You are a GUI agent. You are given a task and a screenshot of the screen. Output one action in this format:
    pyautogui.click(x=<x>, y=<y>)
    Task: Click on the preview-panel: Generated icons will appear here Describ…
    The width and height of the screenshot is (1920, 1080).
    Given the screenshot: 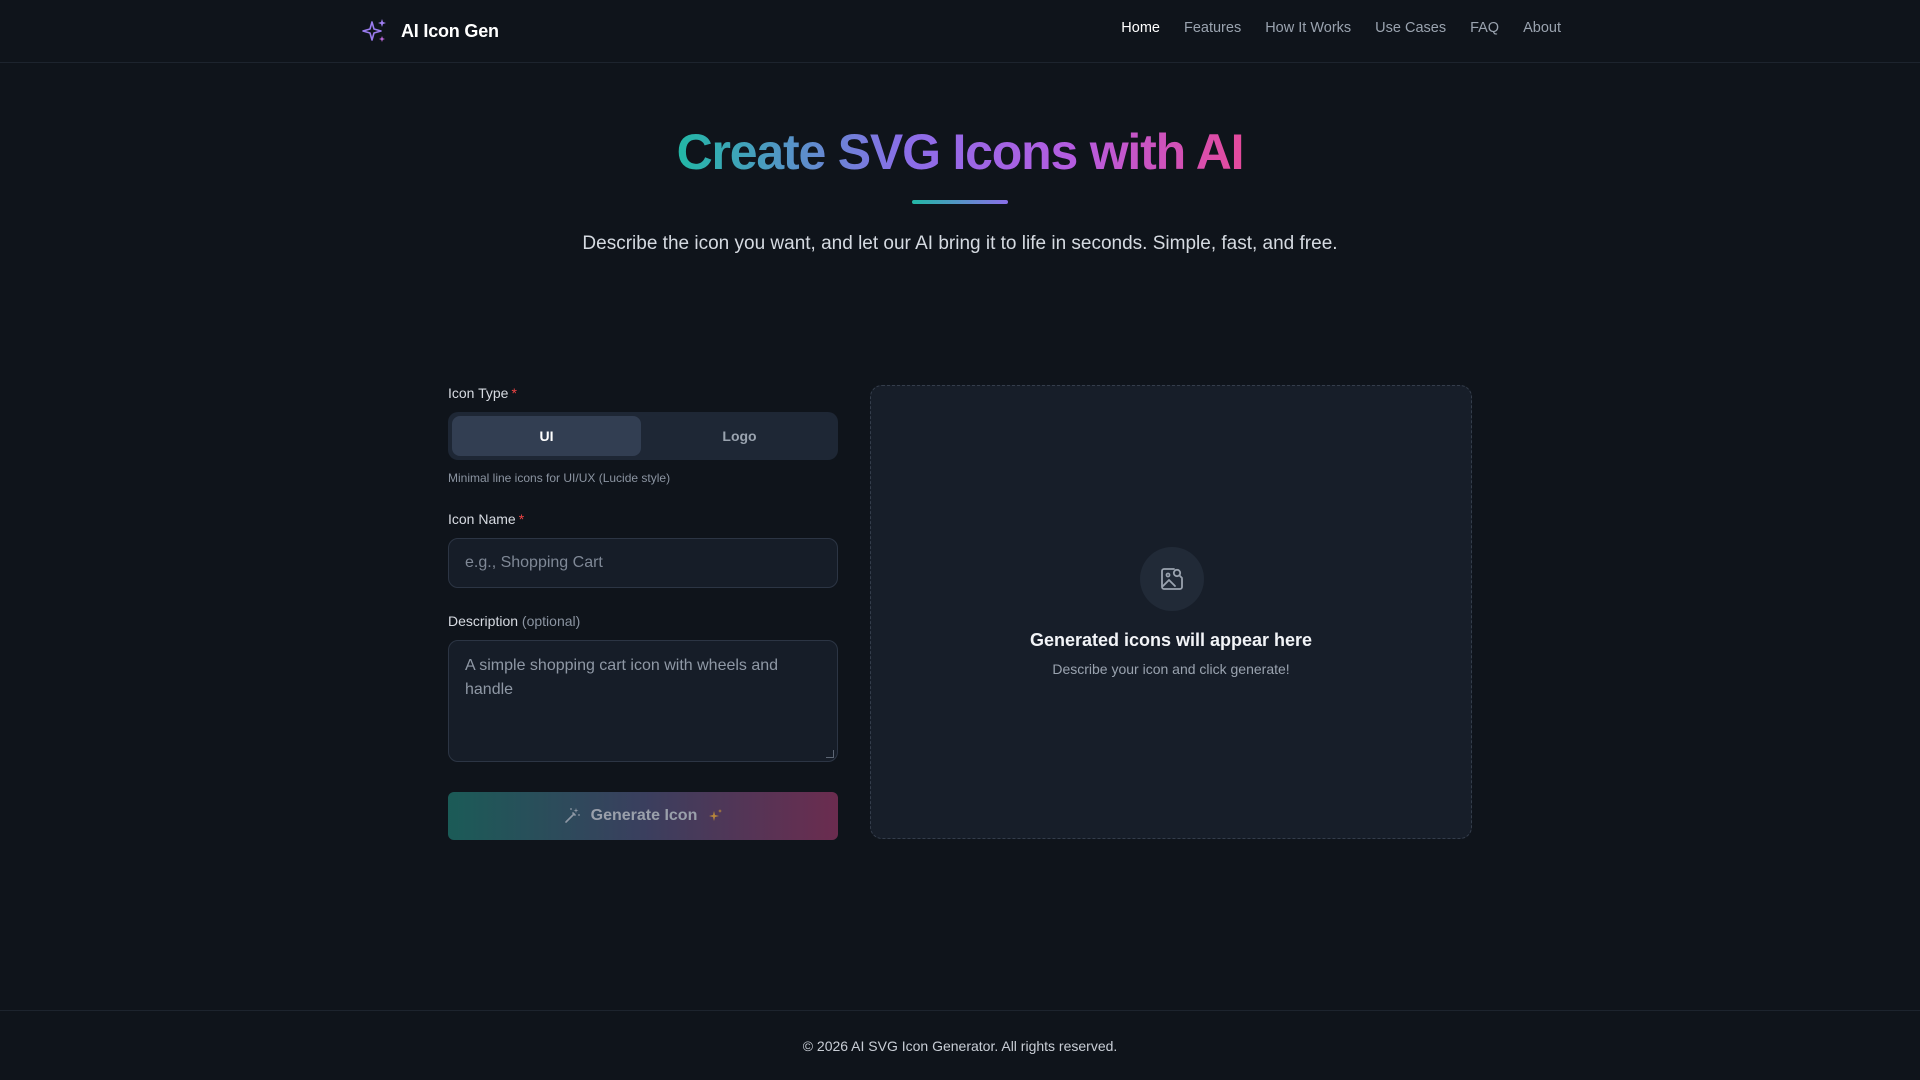 What is the action you would take?
    pyautogui.click(x=1171, y=612)
    